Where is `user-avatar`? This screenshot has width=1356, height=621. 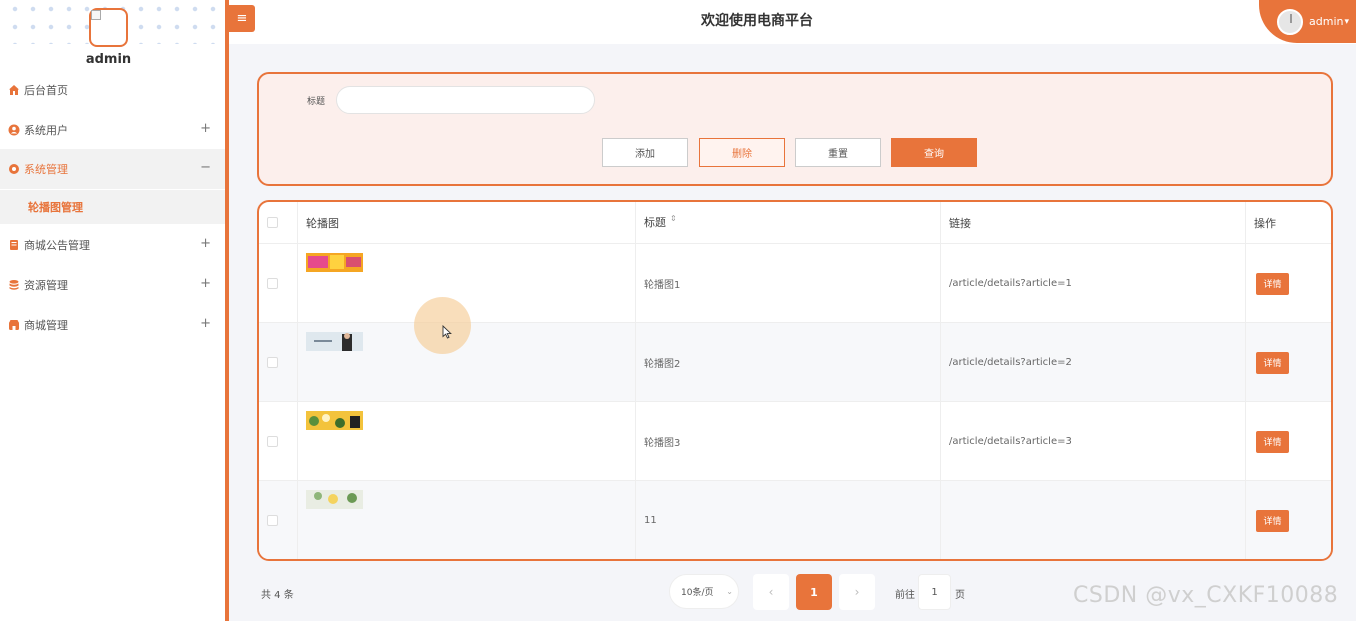
user-avatar is located at coordinates (1290, 21).